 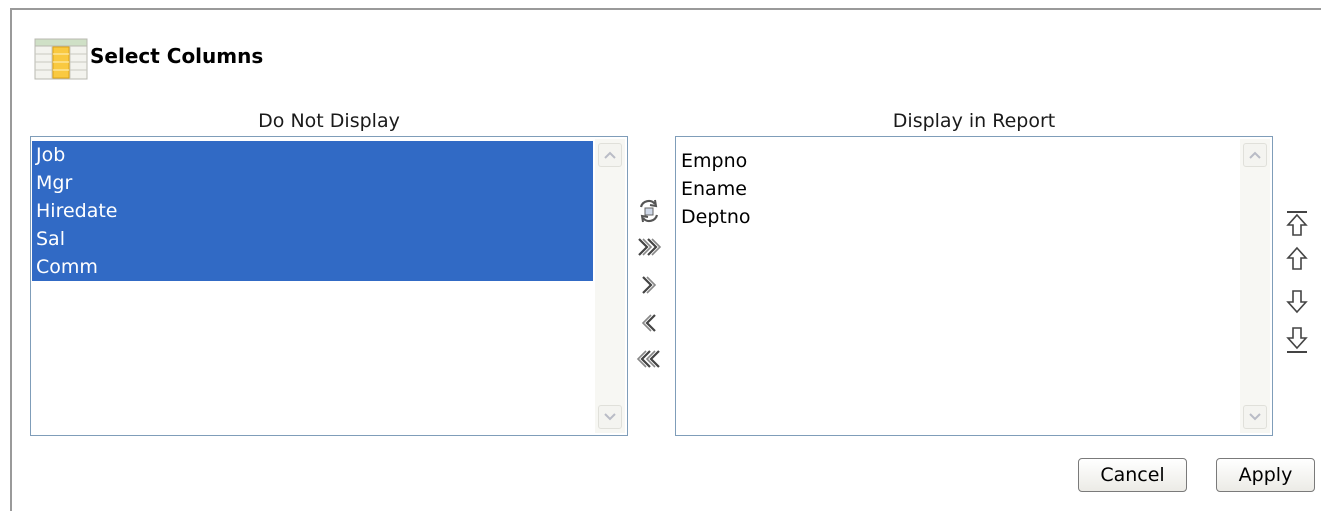 I want to click on list-item: Job, so click(x=312, y=155).